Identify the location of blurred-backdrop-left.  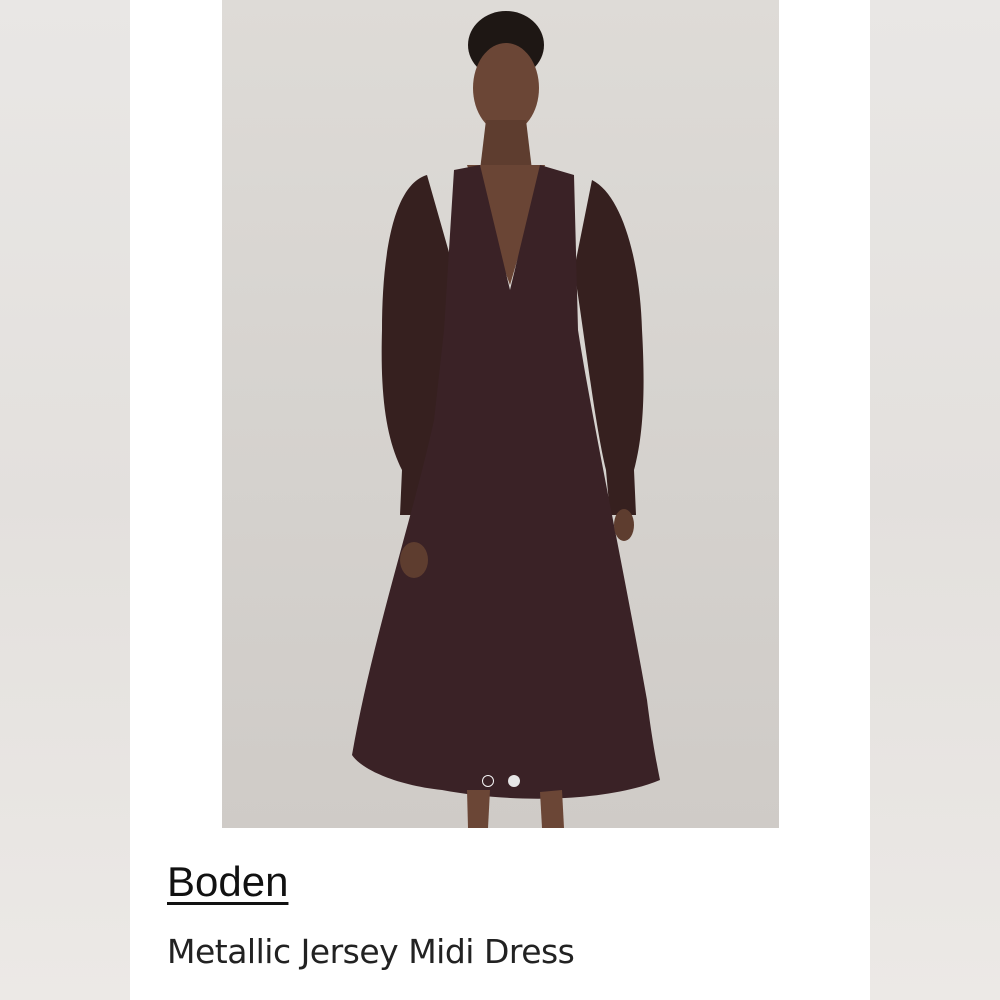
(65, 500).